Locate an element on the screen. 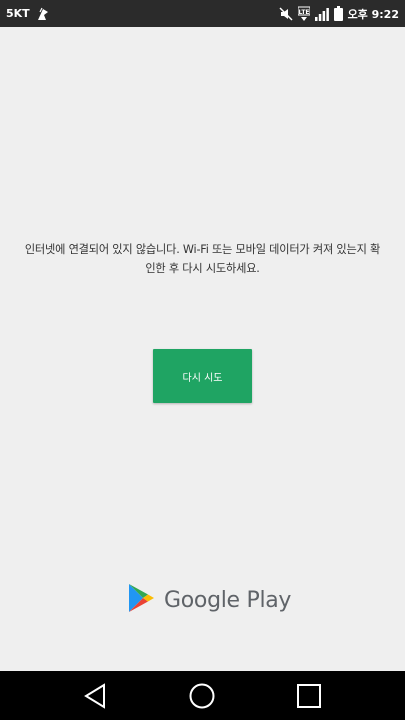  notification-icon is located at coordinates (43, 14).